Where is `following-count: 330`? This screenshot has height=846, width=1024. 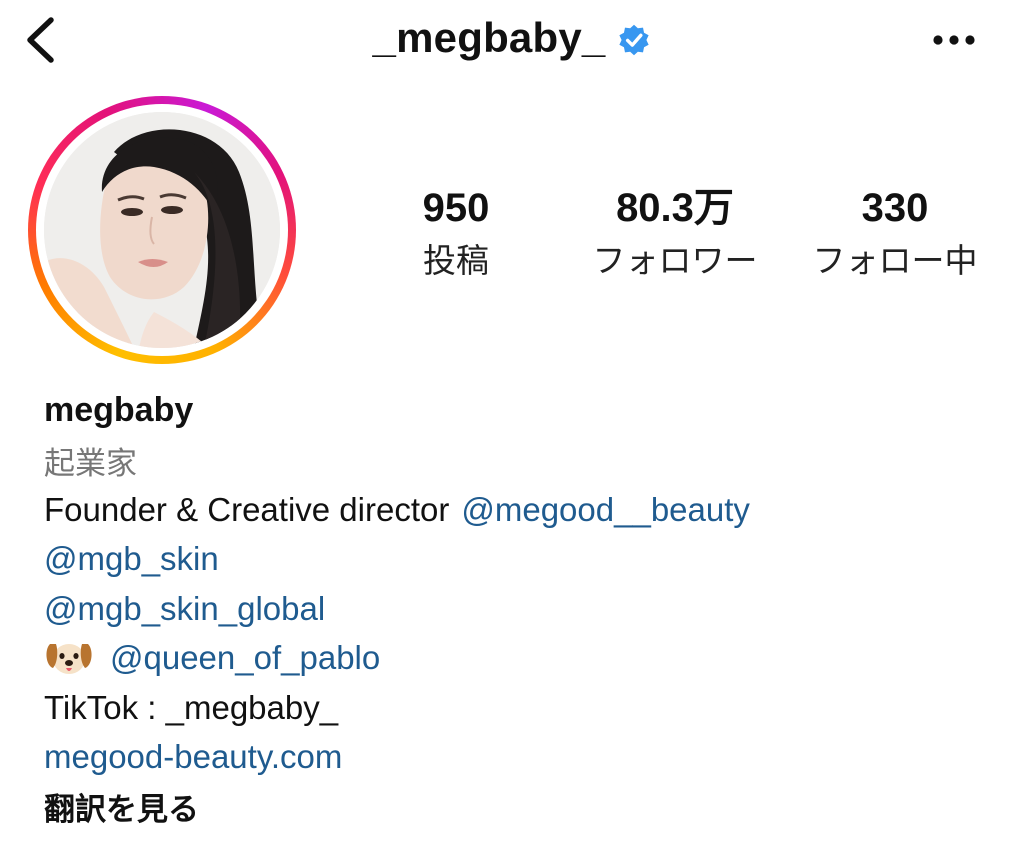 following-count: 330 is located at coordinates (895, 208).